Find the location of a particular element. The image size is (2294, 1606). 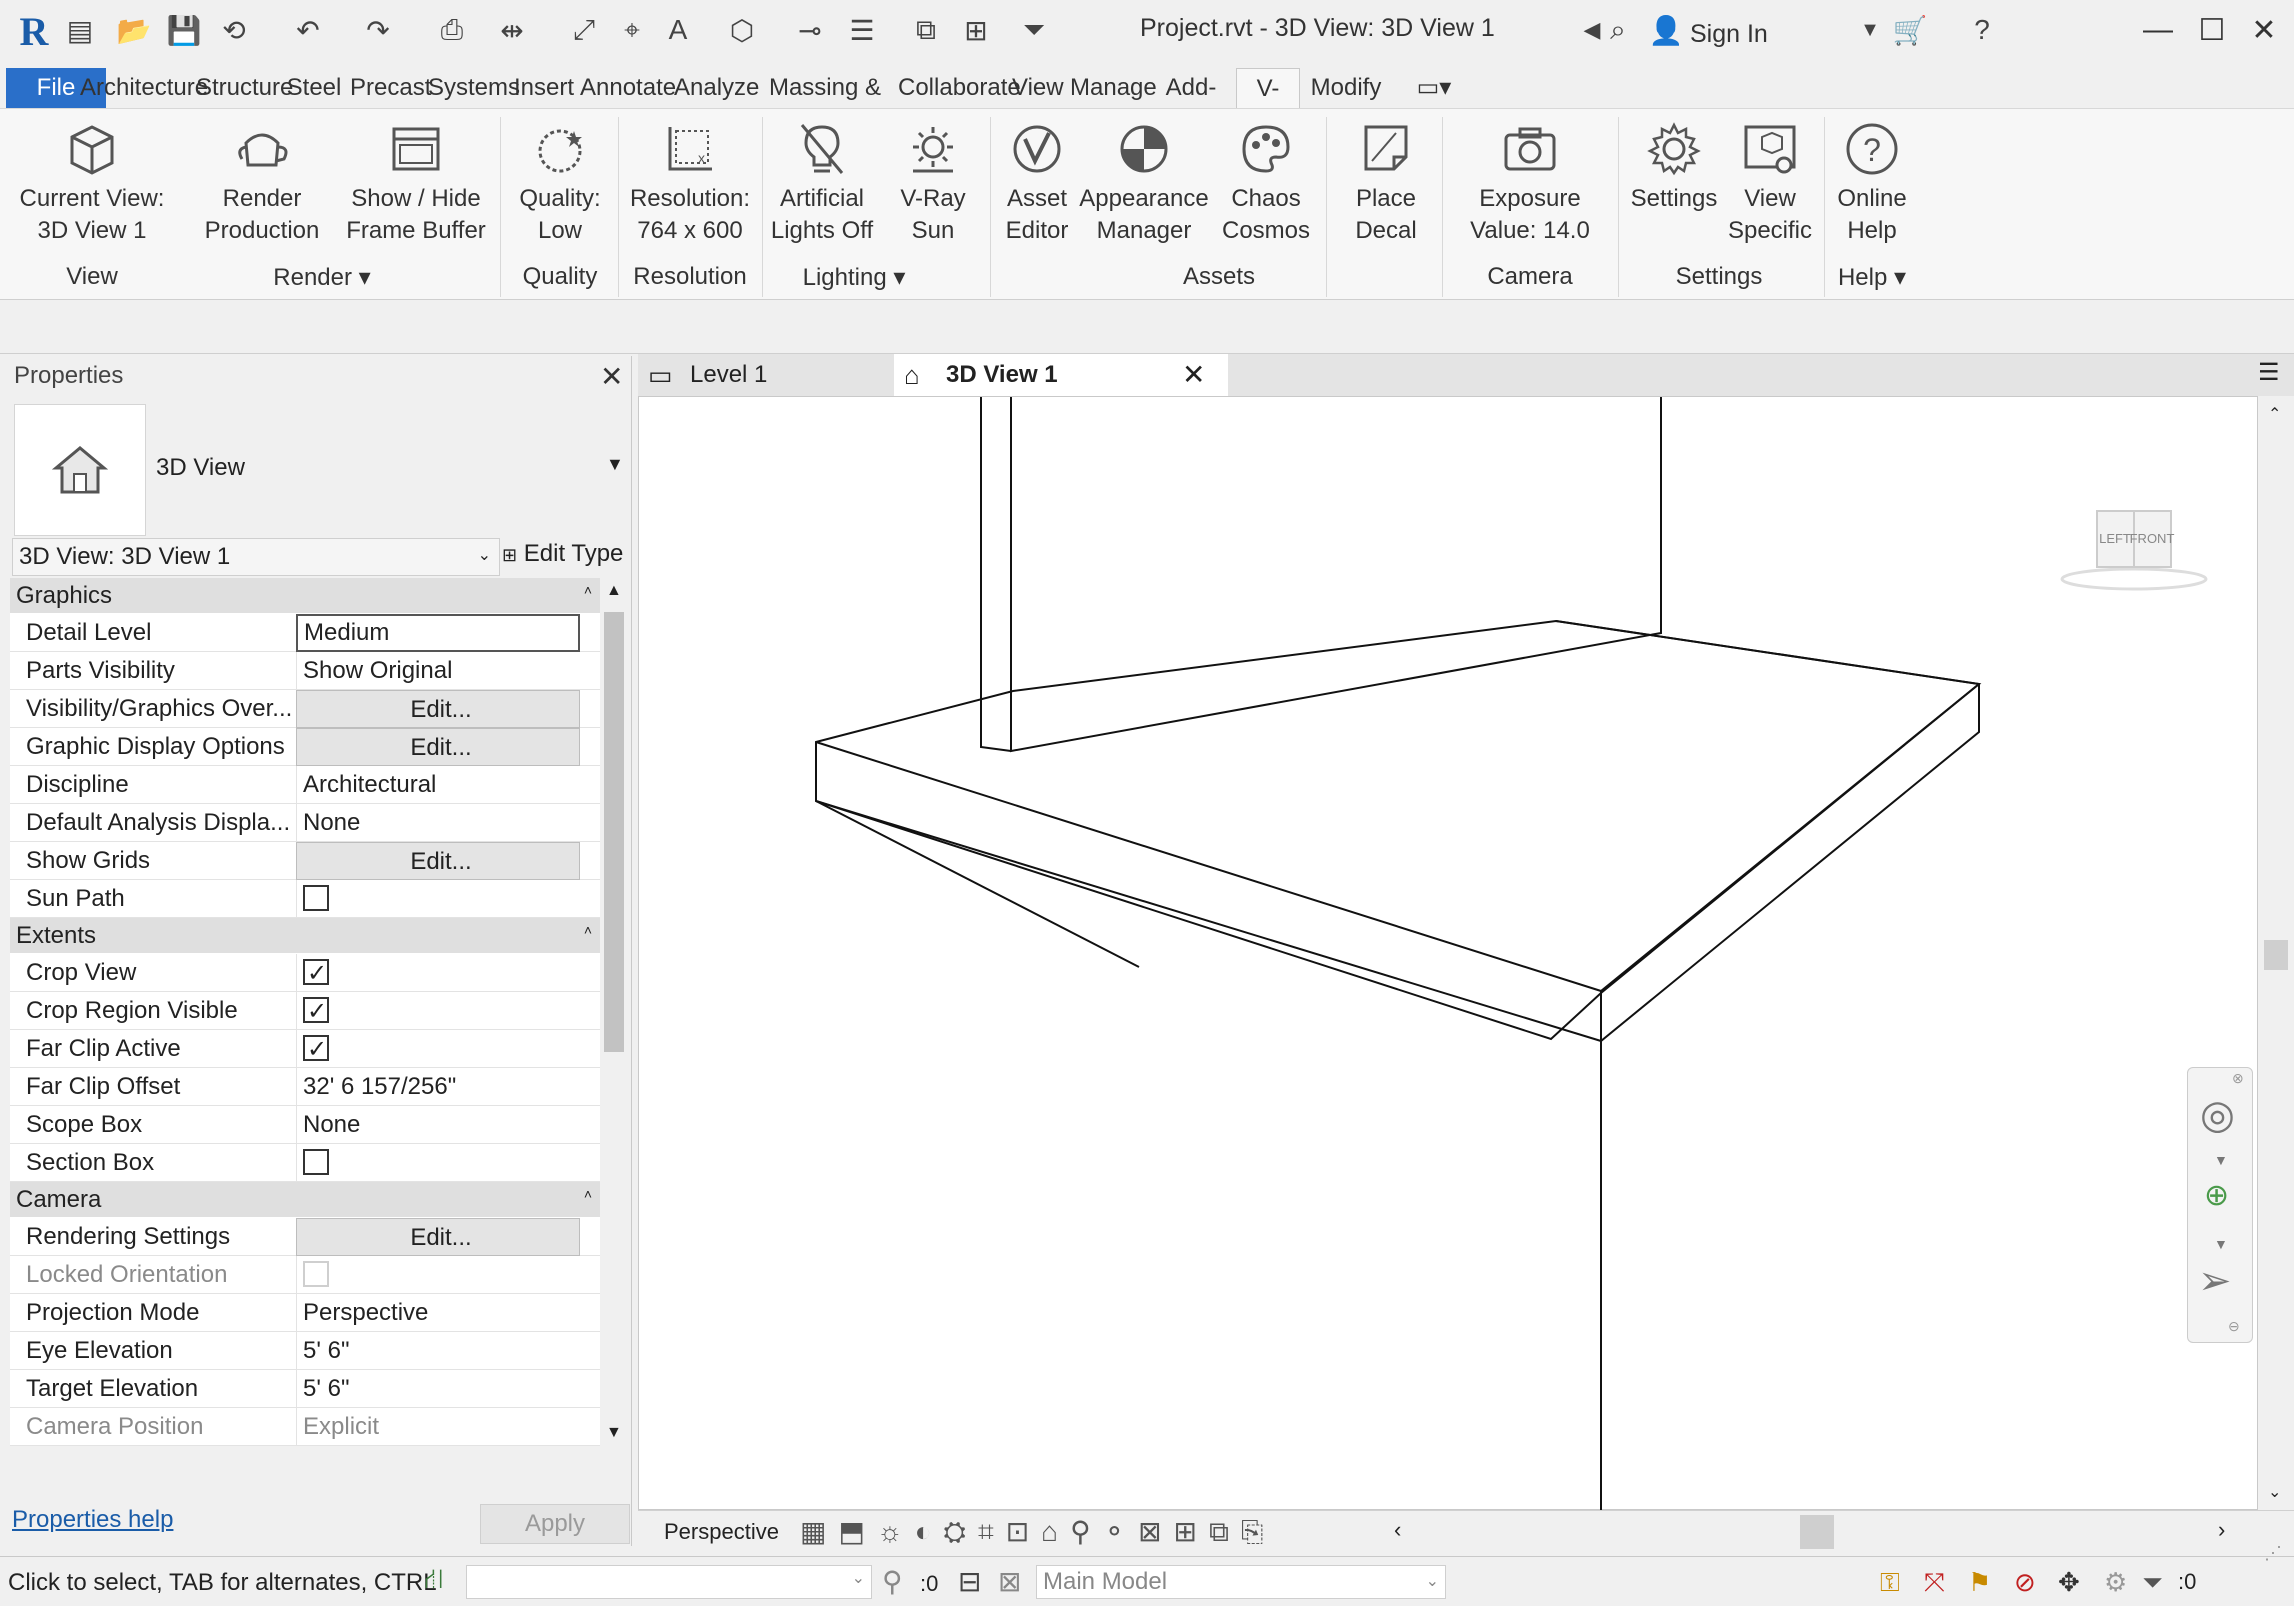

zoom-region-icon: ⊕ is located at coordinates (2216, 1195).